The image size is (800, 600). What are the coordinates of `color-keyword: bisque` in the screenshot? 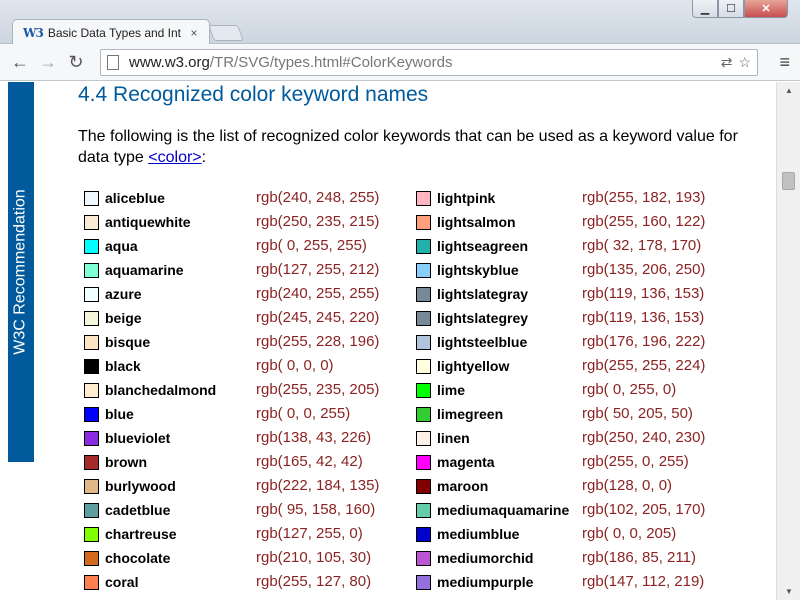 It's located at (128, 342).